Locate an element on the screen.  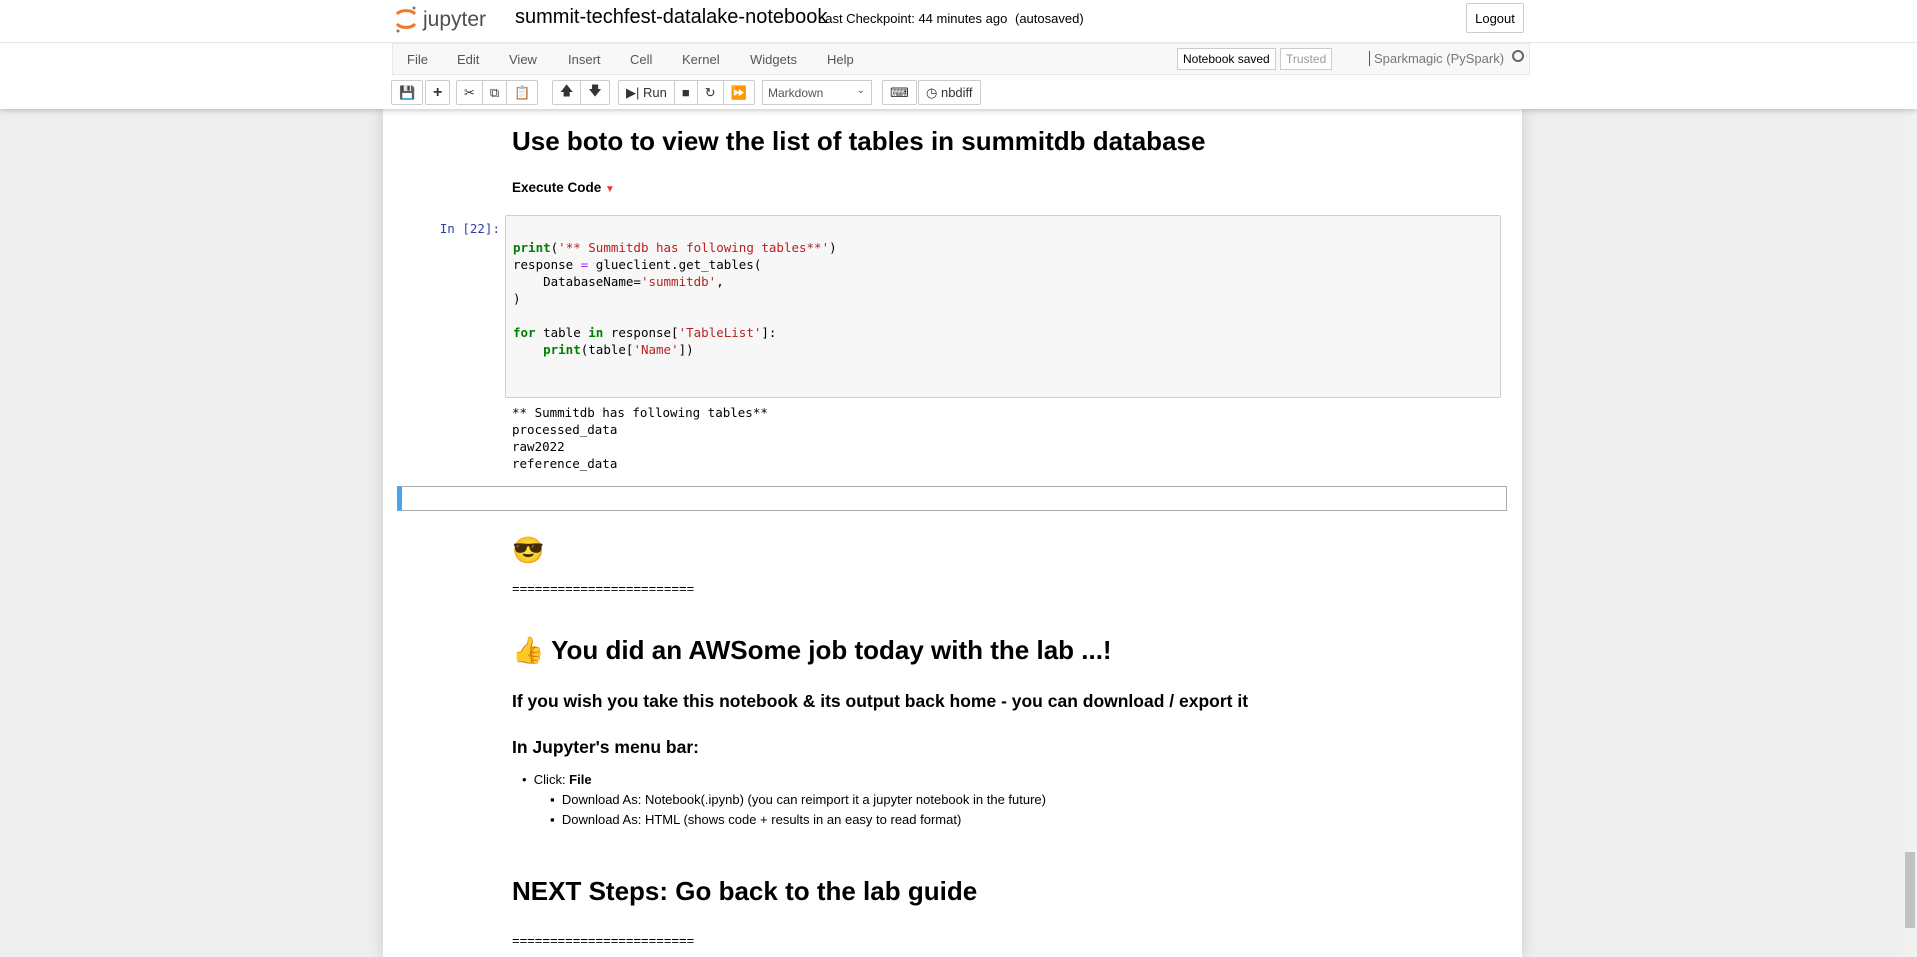
list-item-click: • Click: File is located at coordinates (557, 779).